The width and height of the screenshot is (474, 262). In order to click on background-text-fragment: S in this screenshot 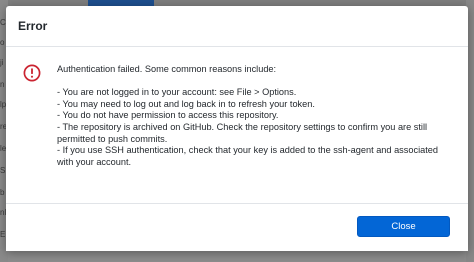, I will do `click(3, 170)`.